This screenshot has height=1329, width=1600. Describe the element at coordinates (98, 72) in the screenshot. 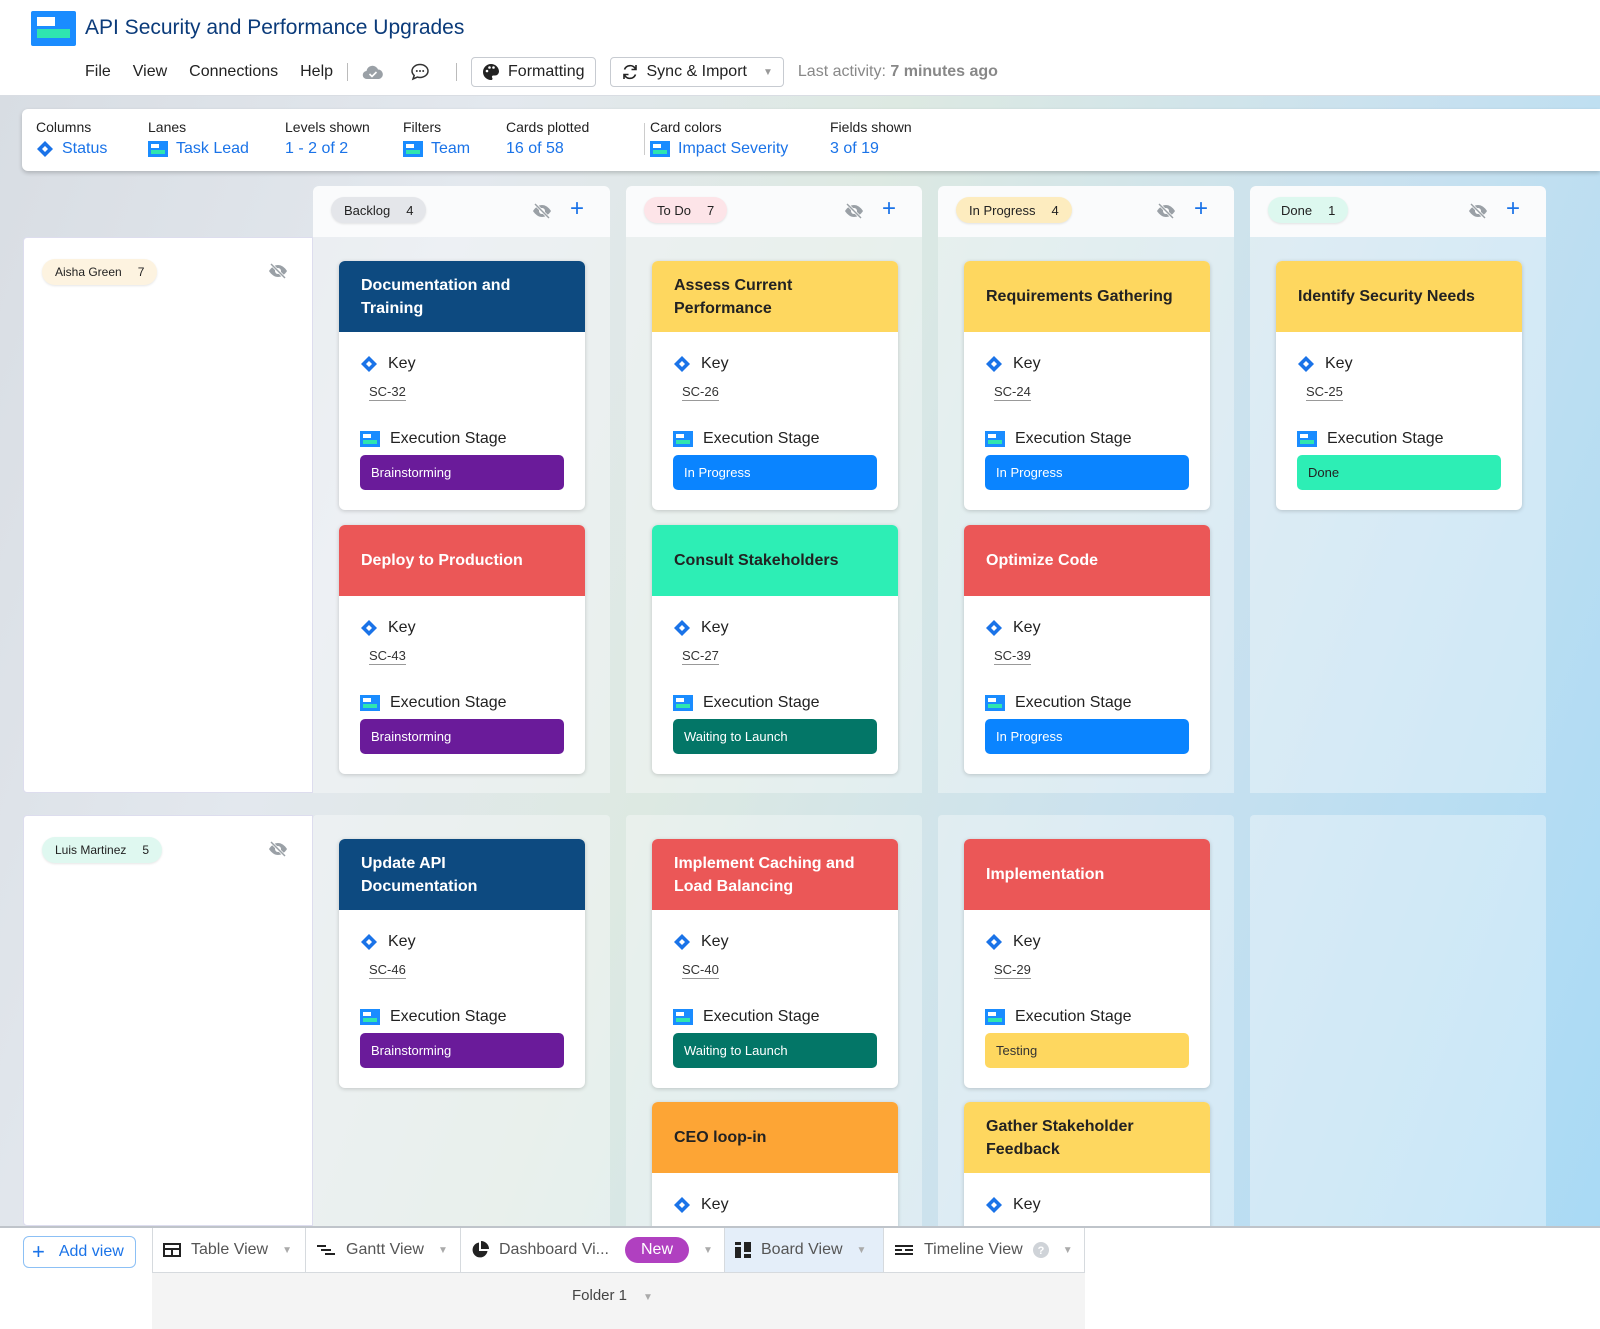

I see `menu-file: File` at that location.